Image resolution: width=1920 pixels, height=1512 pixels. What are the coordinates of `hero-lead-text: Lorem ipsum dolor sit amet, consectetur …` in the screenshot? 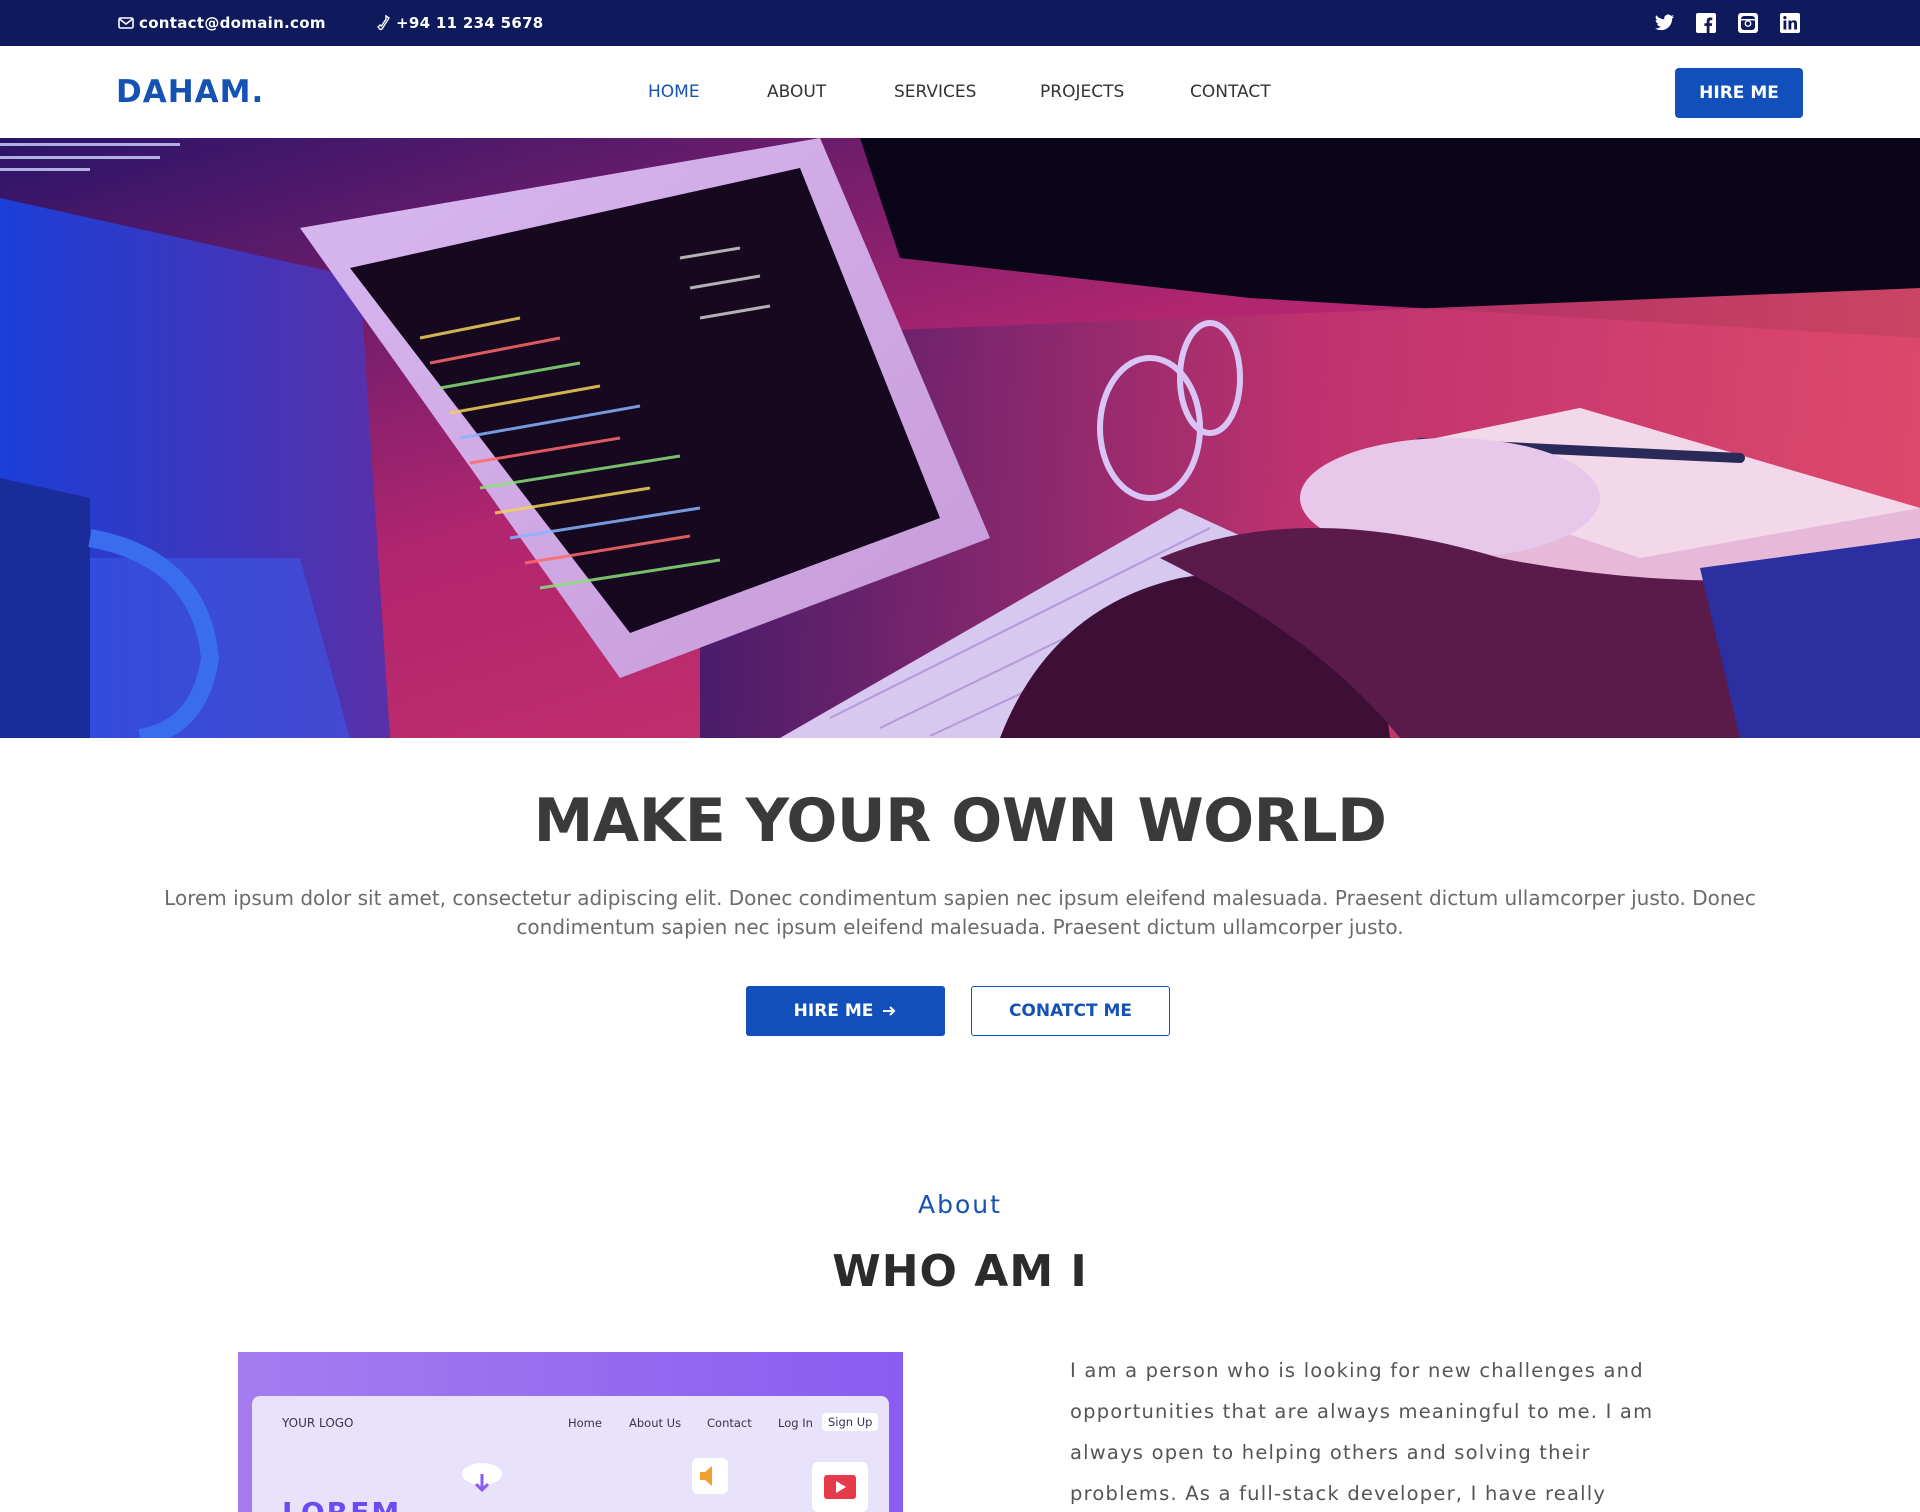 It's located at (960, 912).